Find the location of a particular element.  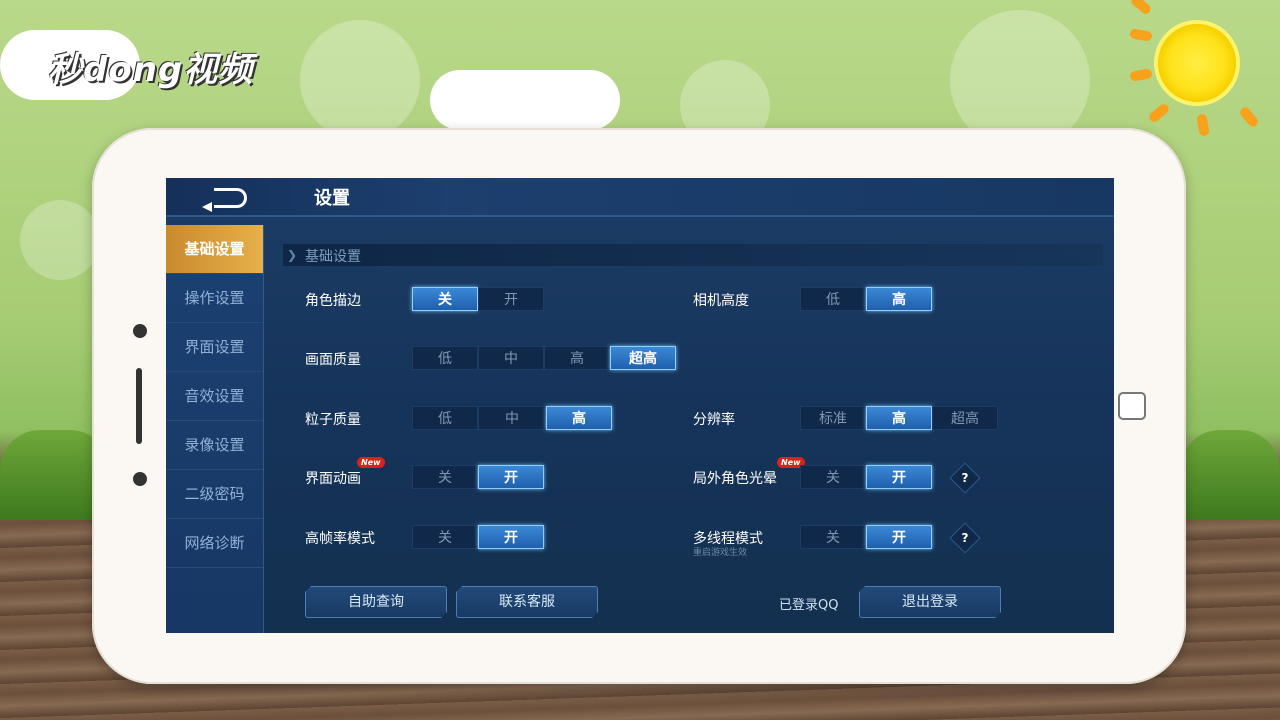

self-help-button: 自助查询 is located at coordinates (376, 602).